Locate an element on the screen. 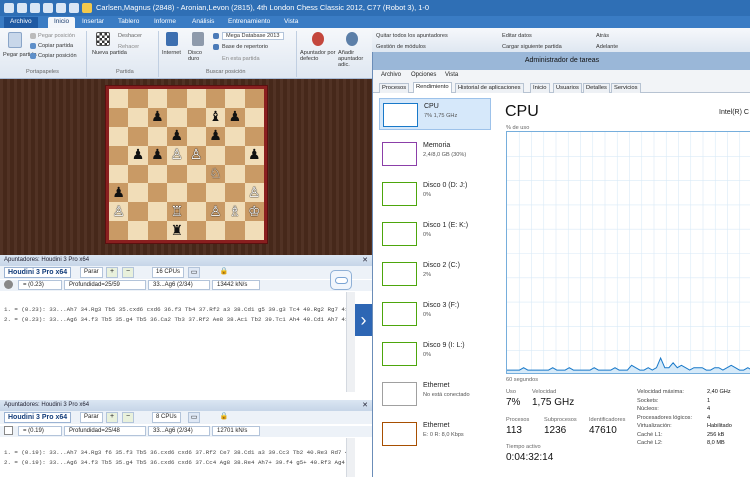 The width and height of the screenshot is (750, 477). tab-vista: Vista is located at coordinates (291, 22).